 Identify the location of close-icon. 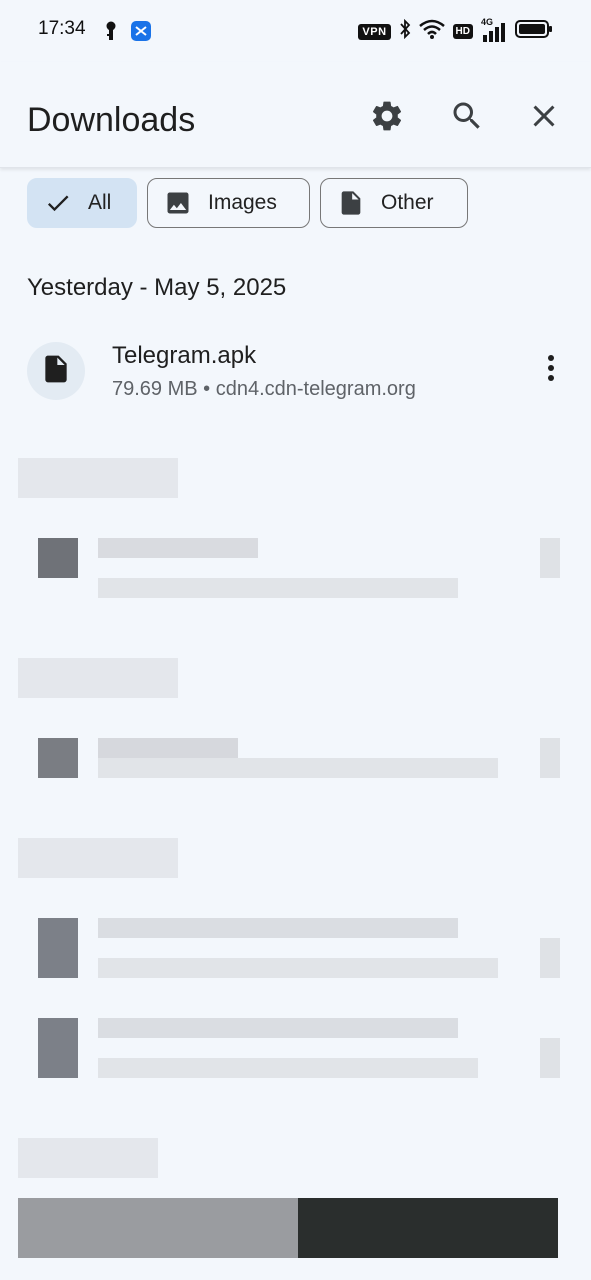
(544, 118).